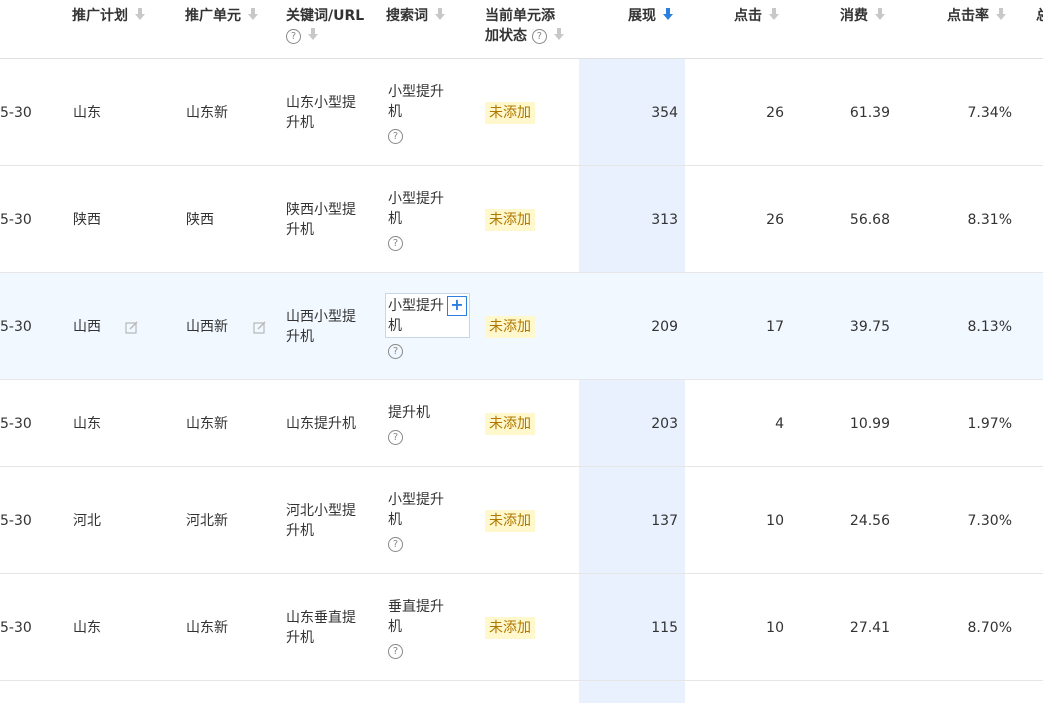  I want to click on sort-arrow-active-icon, so click(667, 16).